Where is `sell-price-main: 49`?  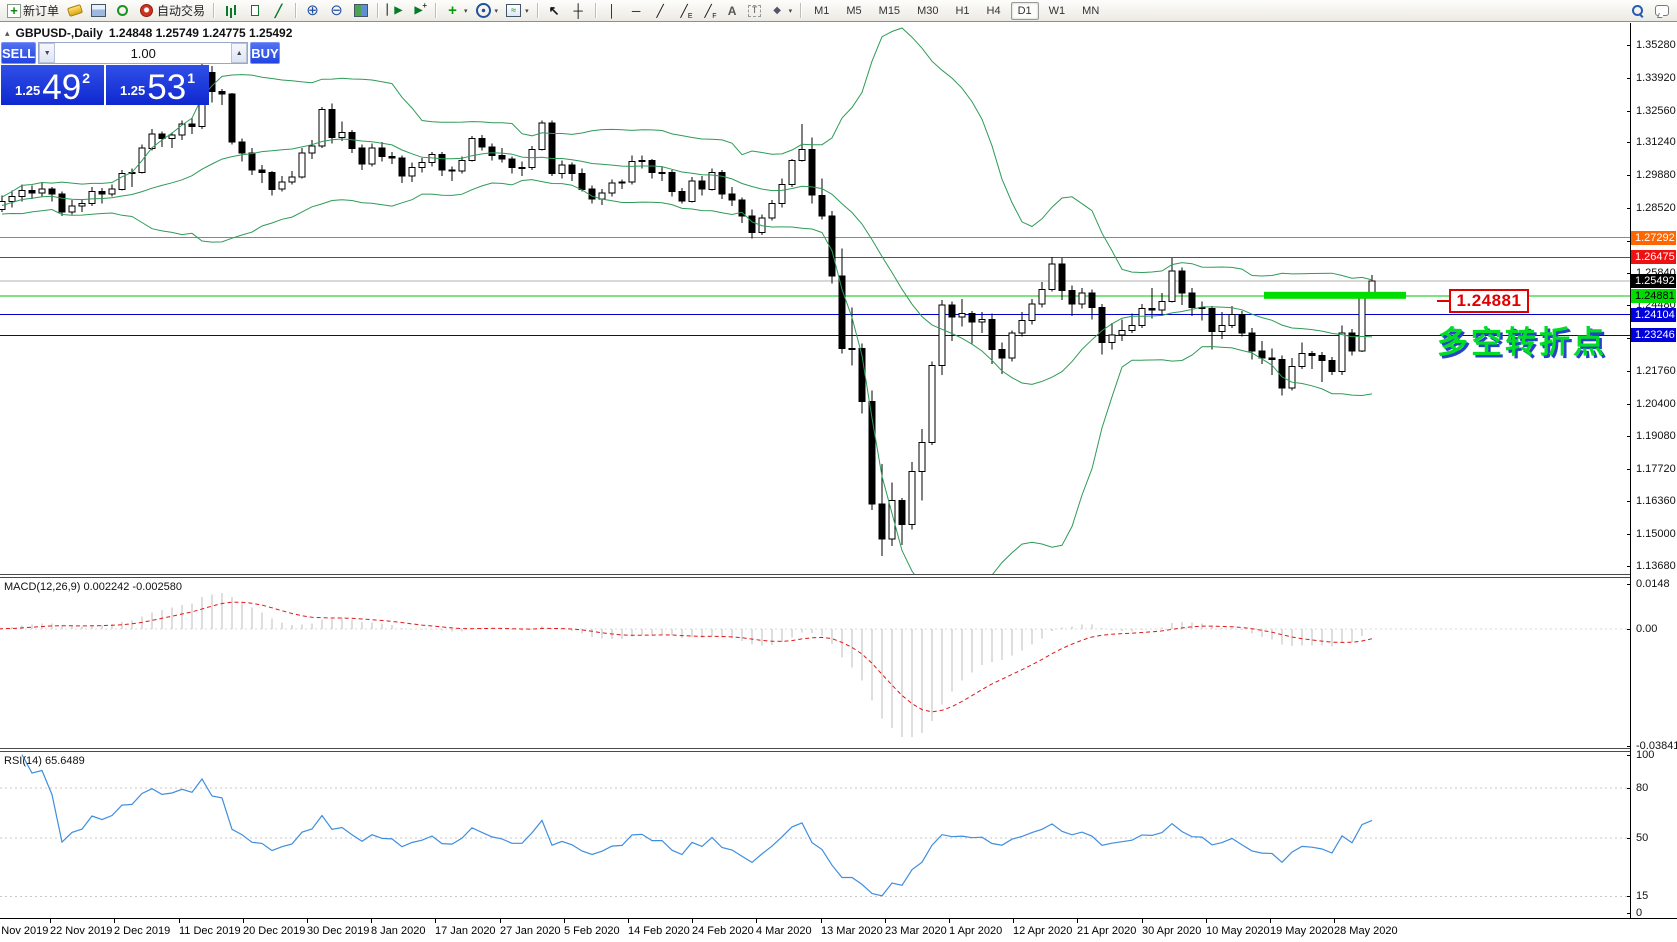 sell-price-main: 49 is located at coordinates (62, 88).